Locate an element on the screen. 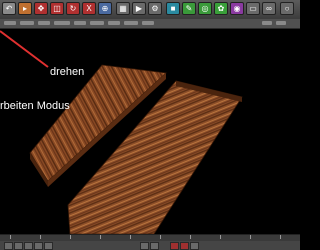  nurbs-icon: ◎ is located at coordinates (205, 8).